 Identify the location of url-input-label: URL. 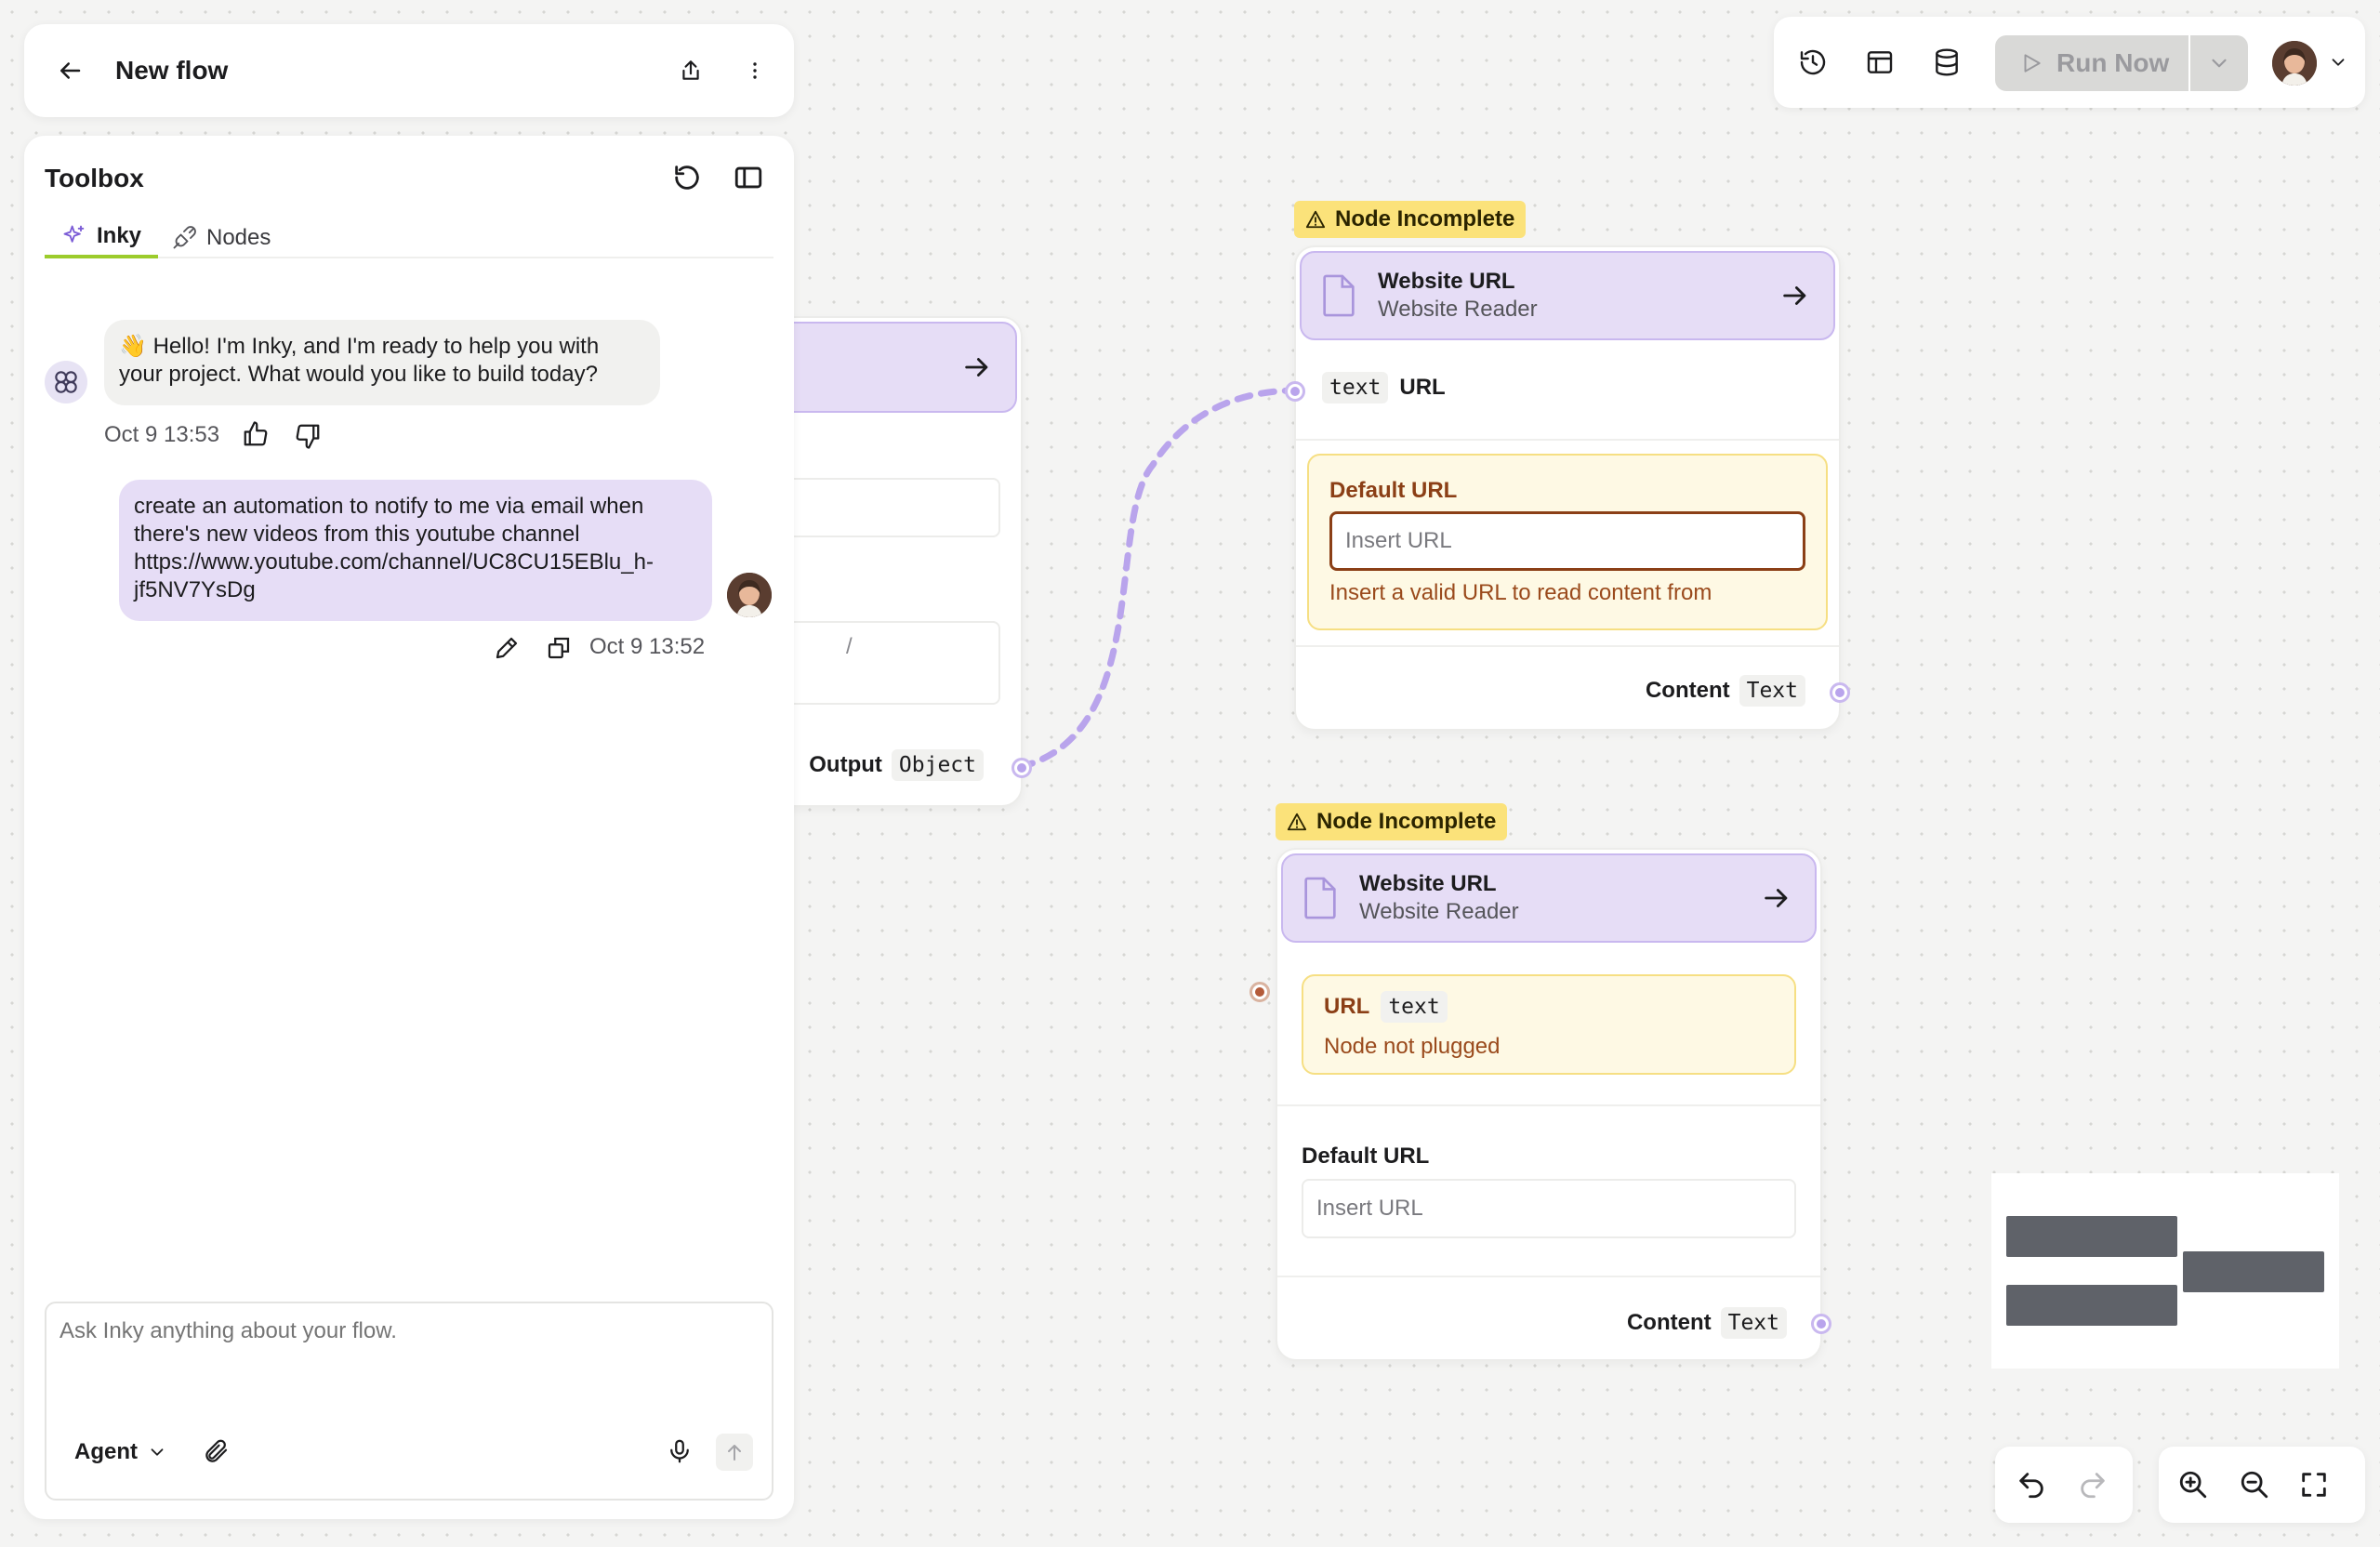
(1347, 1006).